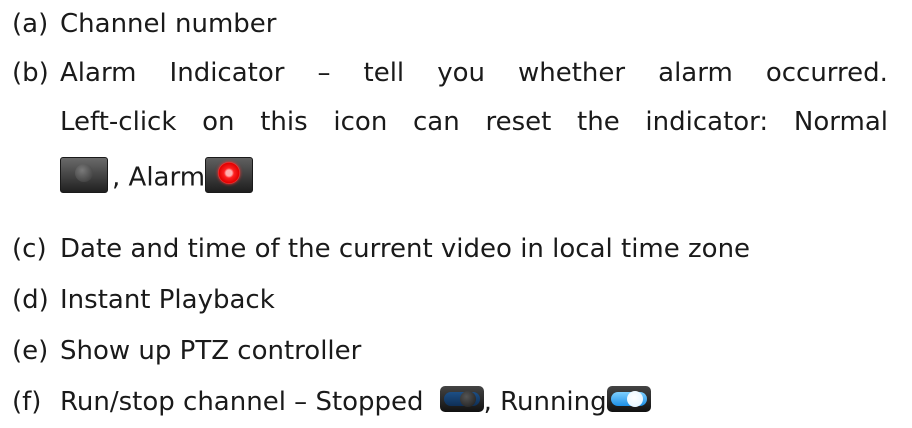 The width and height of the screenshot is (912, 428). Describe the element at coordinates (324, 73) in the screenshot. I see `word: –` at that location.